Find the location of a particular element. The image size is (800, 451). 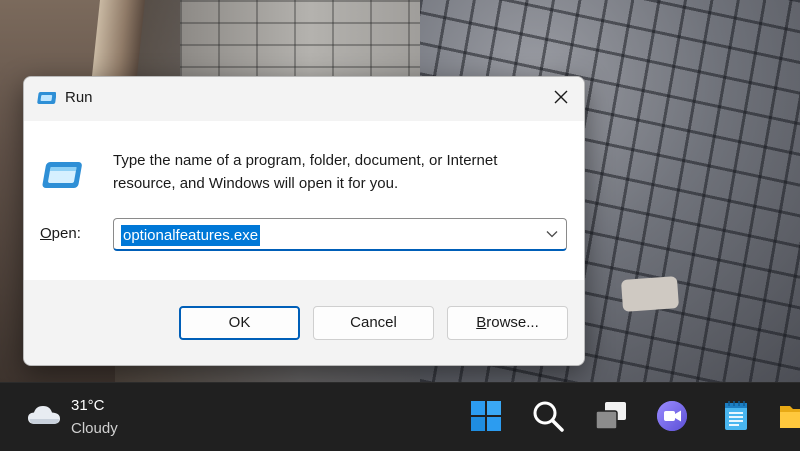

open-label: Open: is located at coordinates (60, 233).